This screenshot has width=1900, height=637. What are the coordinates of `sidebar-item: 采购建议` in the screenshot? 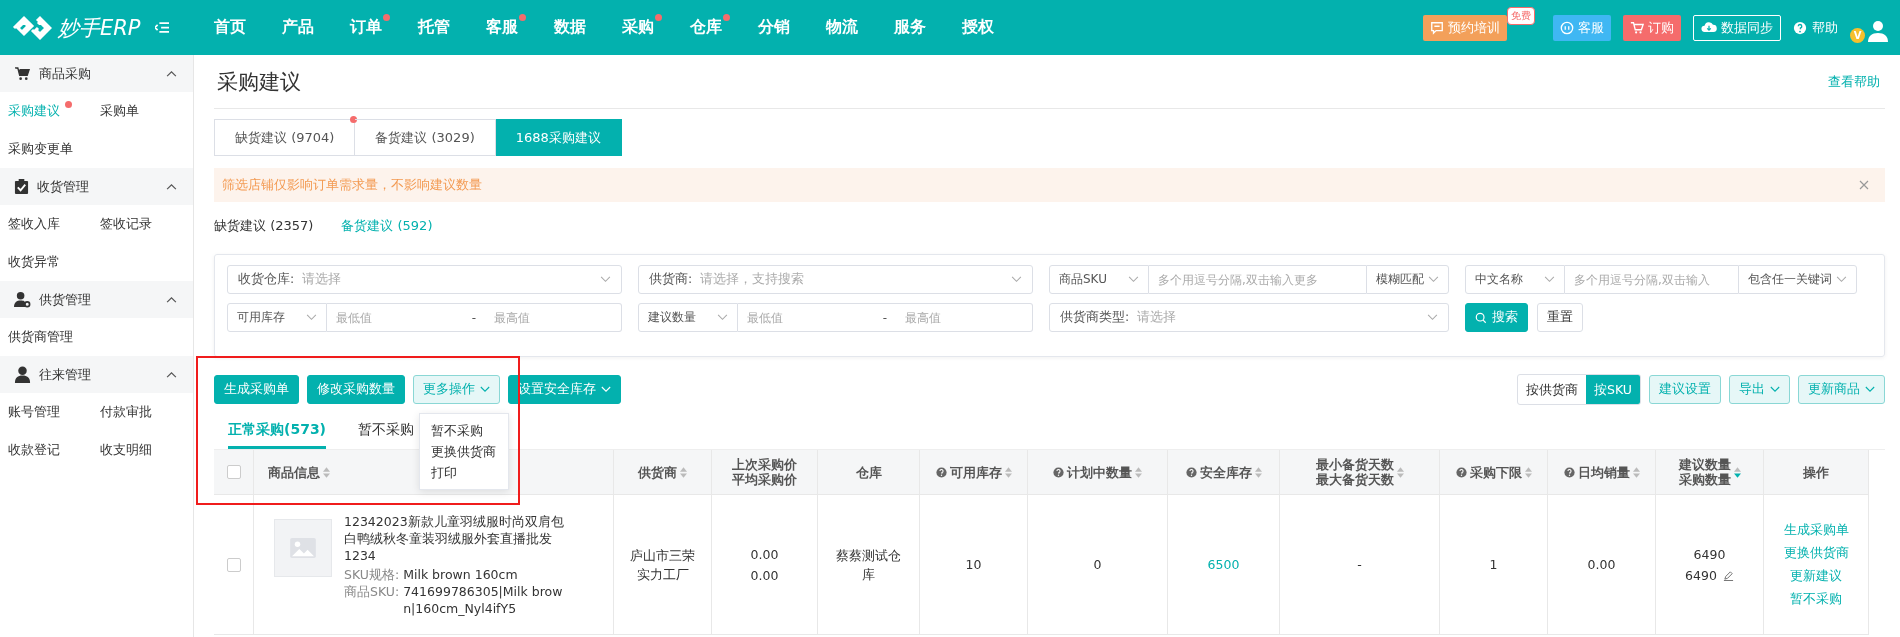 It's located at (54, 111).